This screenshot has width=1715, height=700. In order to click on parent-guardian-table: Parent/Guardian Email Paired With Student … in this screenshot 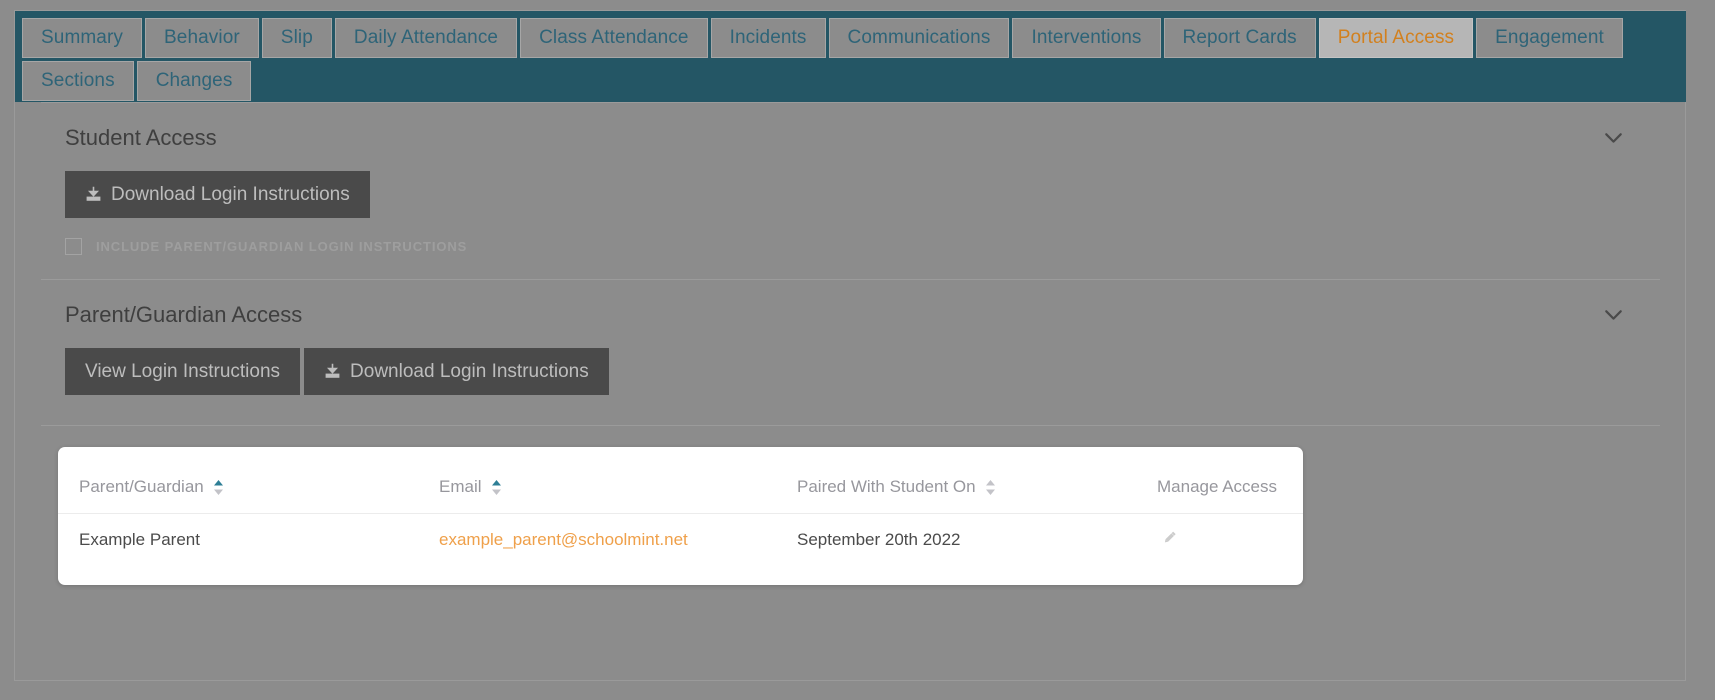, I will do `click(680, 509)`.